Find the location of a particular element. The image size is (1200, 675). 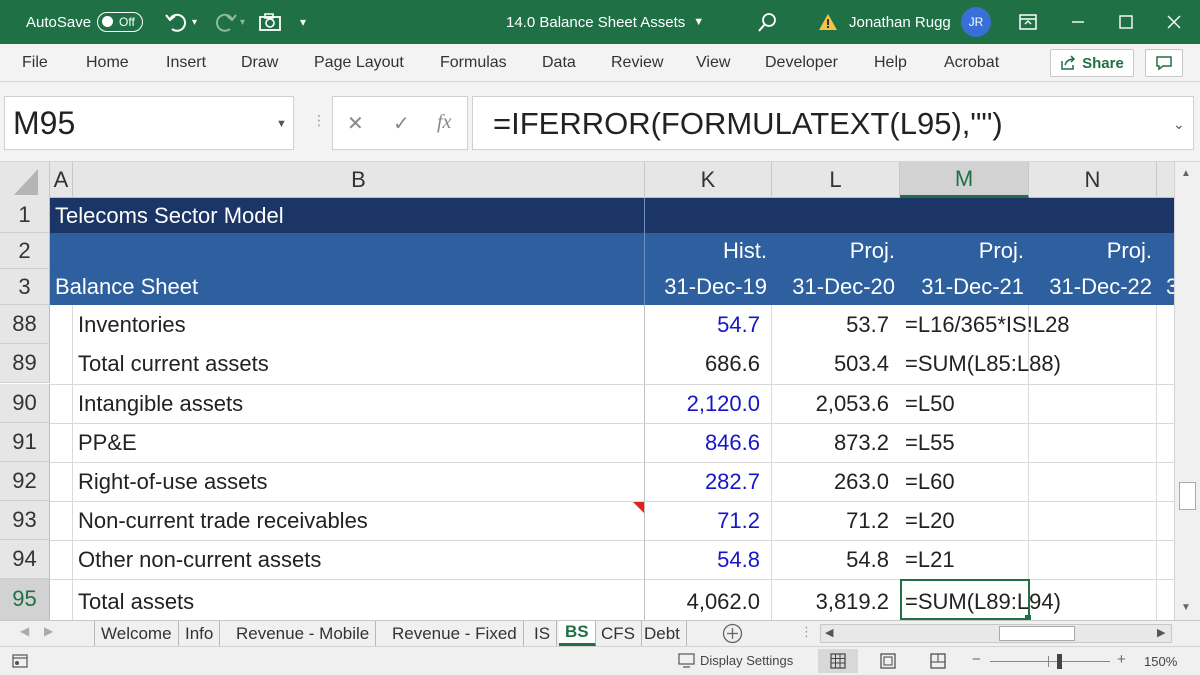

customize-toolbar-icon: ▾ is located at coordinates (303, 22).